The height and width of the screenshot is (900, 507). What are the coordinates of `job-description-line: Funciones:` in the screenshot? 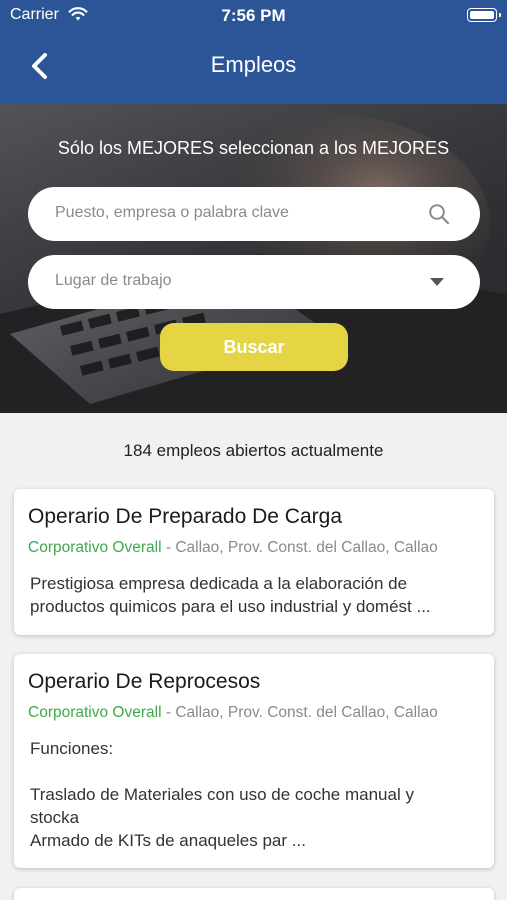 It's located at (72, 748).